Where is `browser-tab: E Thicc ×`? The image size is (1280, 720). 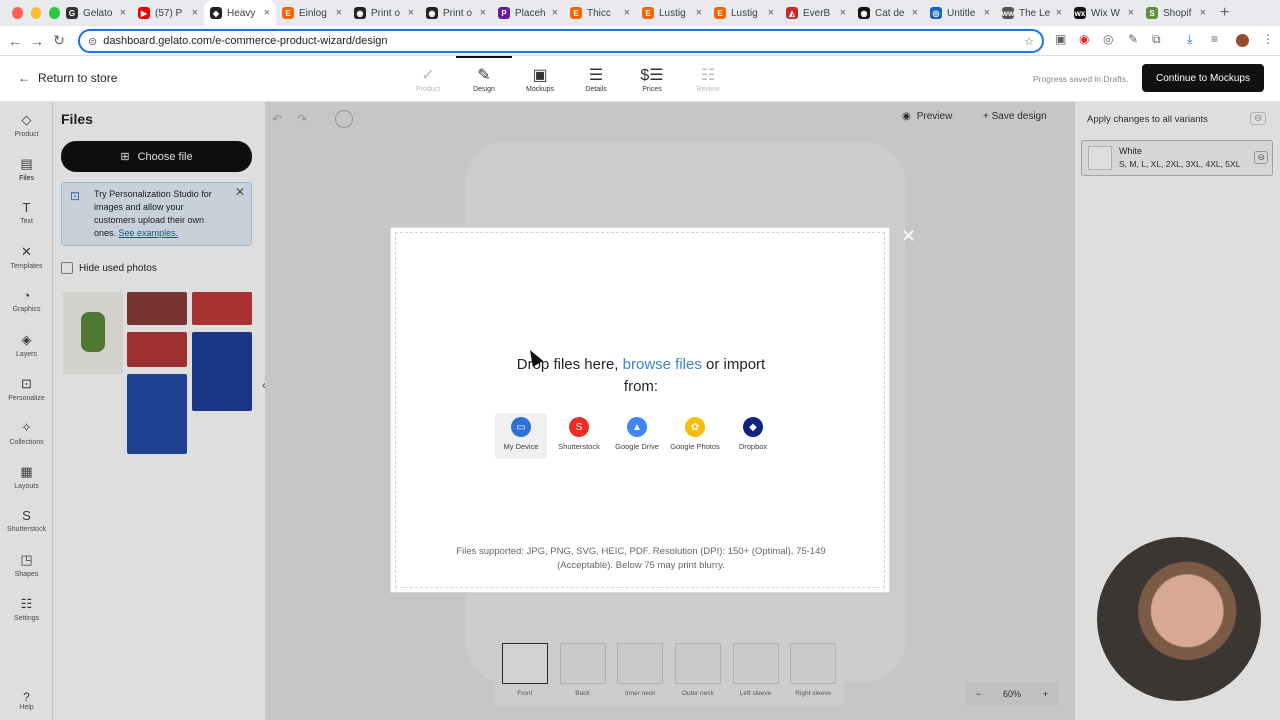
browser-tab: E Thicc × is located at coordinates (600, 13).